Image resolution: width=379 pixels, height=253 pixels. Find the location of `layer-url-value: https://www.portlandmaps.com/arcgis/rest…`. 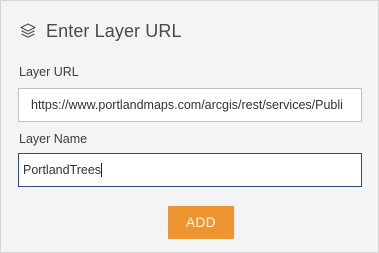

layer-url-value: https://www.portlandmaps.com/arcgis/rest… is located at coordinates (187, 105).